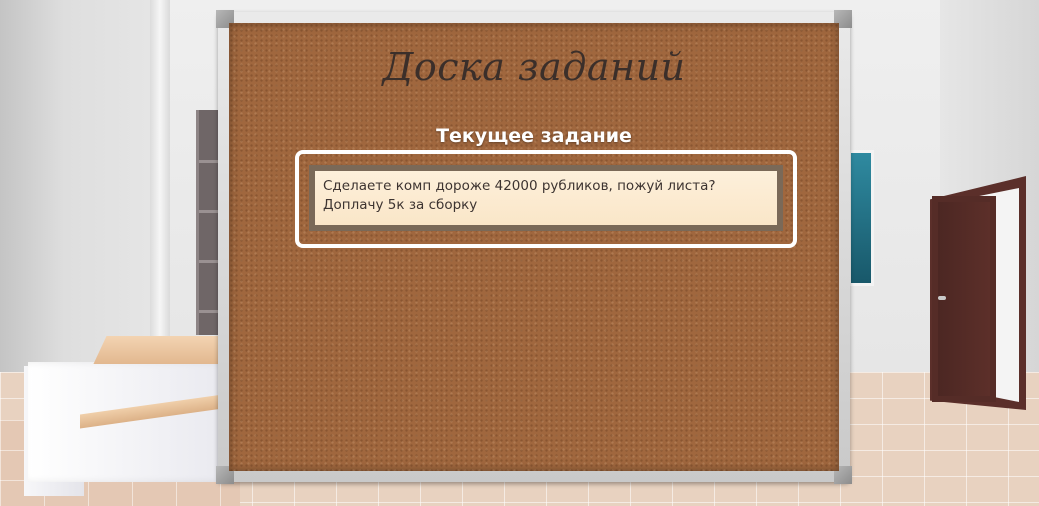 The image size is (1039, 506). What do you see at coordinates (861, 218) in the screenshot?
I see `window` at bounding box center [861, 218].